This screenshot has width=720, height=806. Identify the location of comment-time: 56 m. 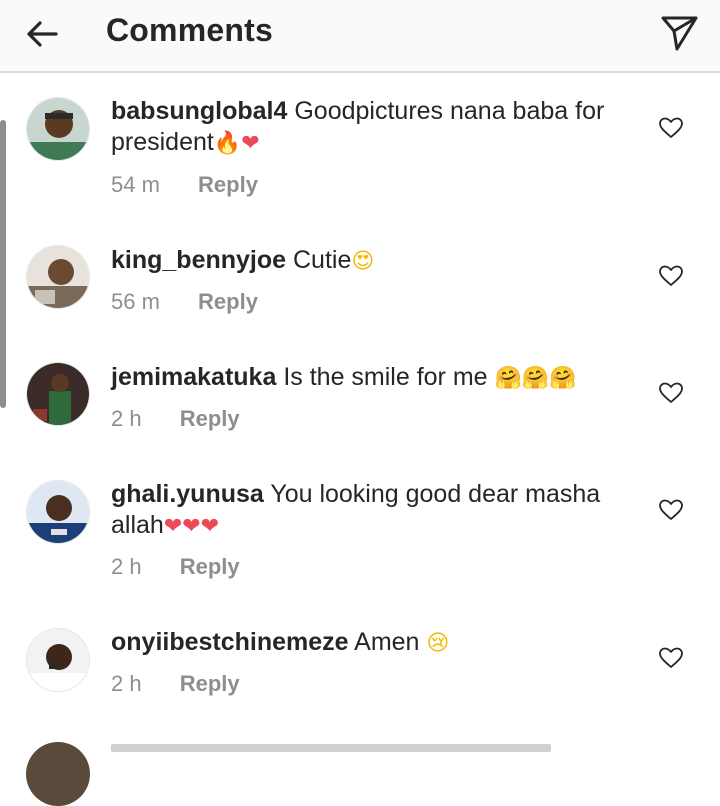
(135, 301).